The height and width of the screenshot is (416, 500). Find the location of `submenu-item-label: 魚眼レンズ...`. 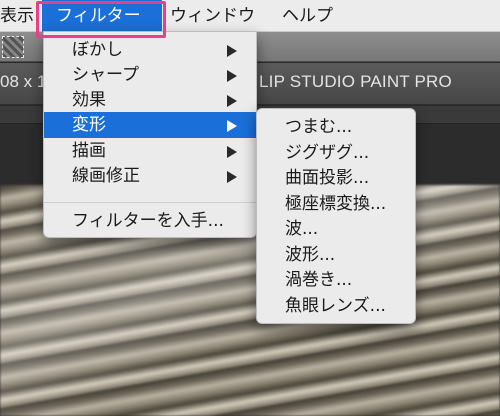

submenu-item-label: 魚眼レンズ... is located at coordinates (335, 306).